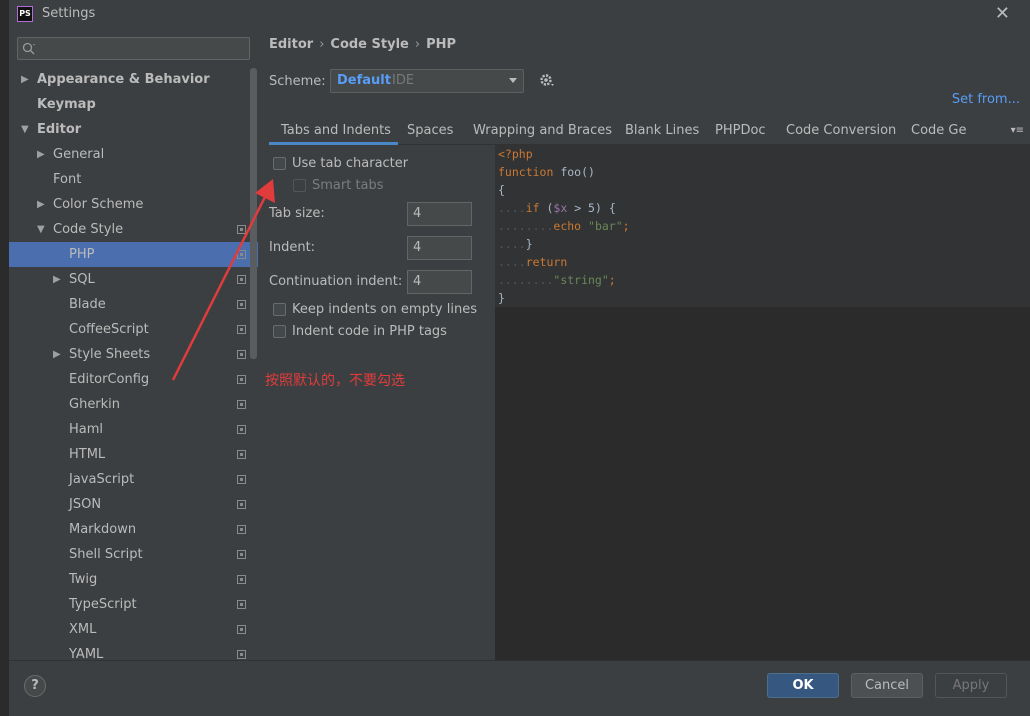 This screenshot has width=1030, height=716. Describe the element at coordinates (299, 185) in the screenshot. I see `smart-tabs-checkbox` at that location.